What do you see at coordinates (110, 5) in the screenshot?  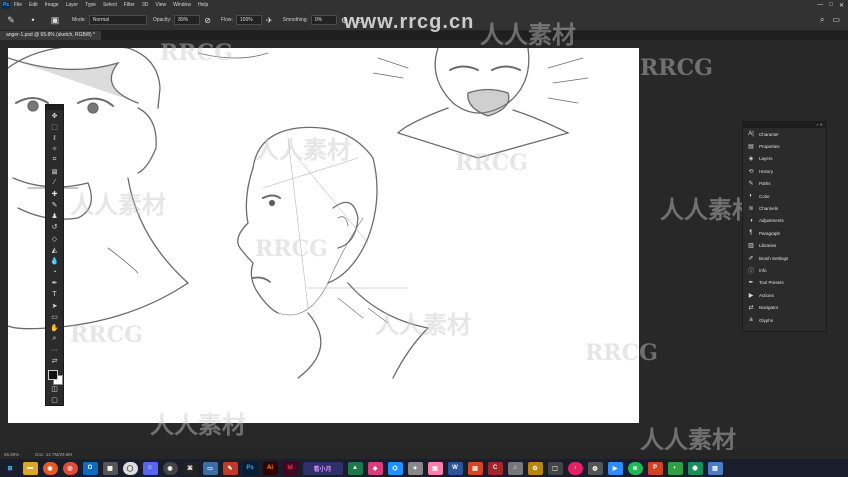 I see `menu-select: Select` at bounding box center [110, 5].